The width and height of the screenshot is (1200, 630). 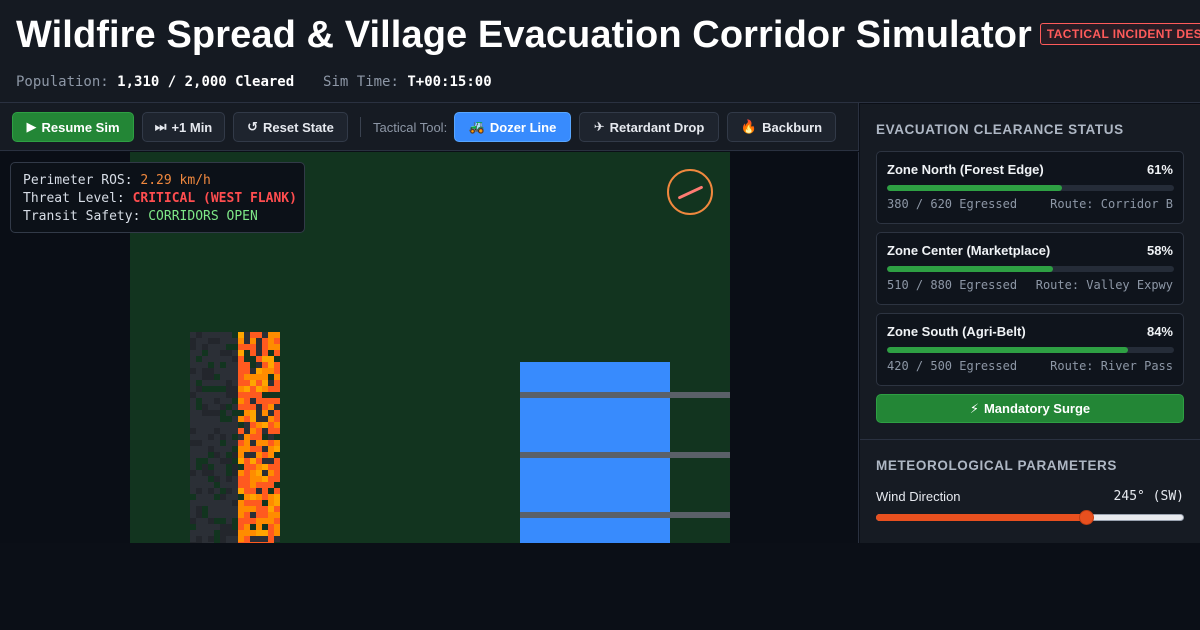 What do you see at coordinates (290, 127) in the screenshot?
I see `reset-state-button: ↺ Reset State` at bounding box center [290, 127].